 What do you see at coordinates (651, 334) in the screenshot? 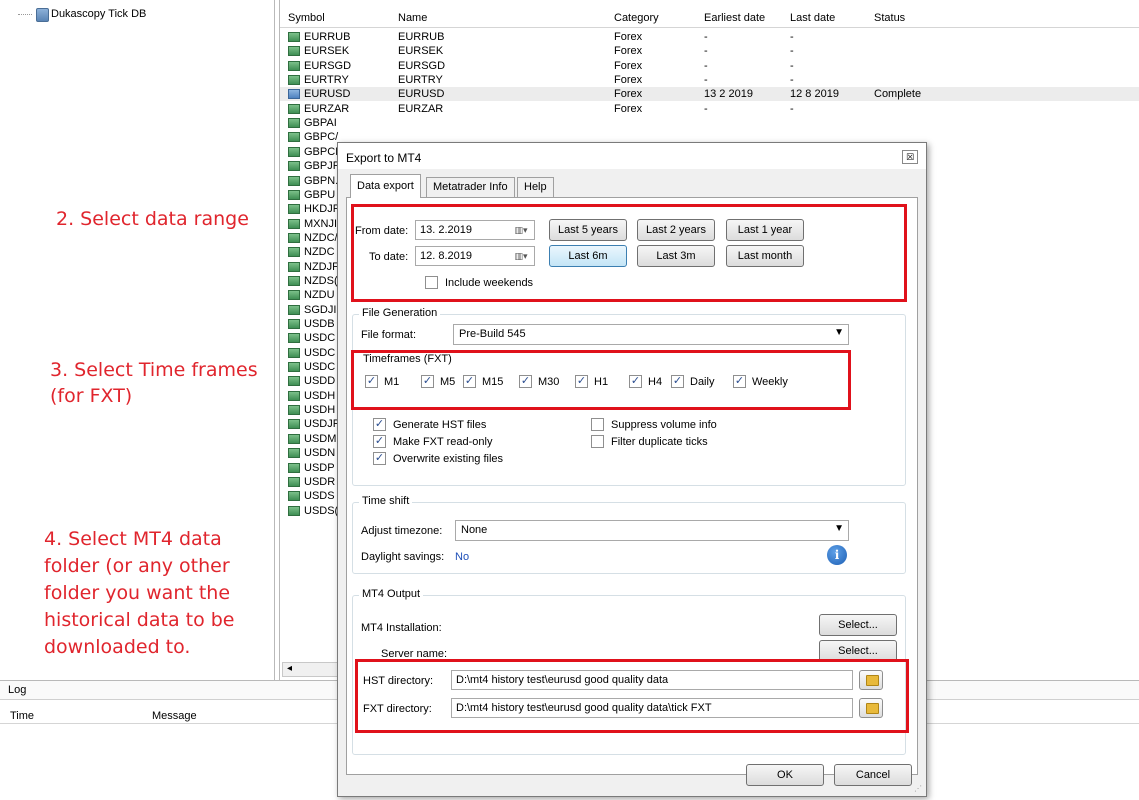
I see `file-format-select: Pre-Build 545 ▼` at bounding box center [651, 334].